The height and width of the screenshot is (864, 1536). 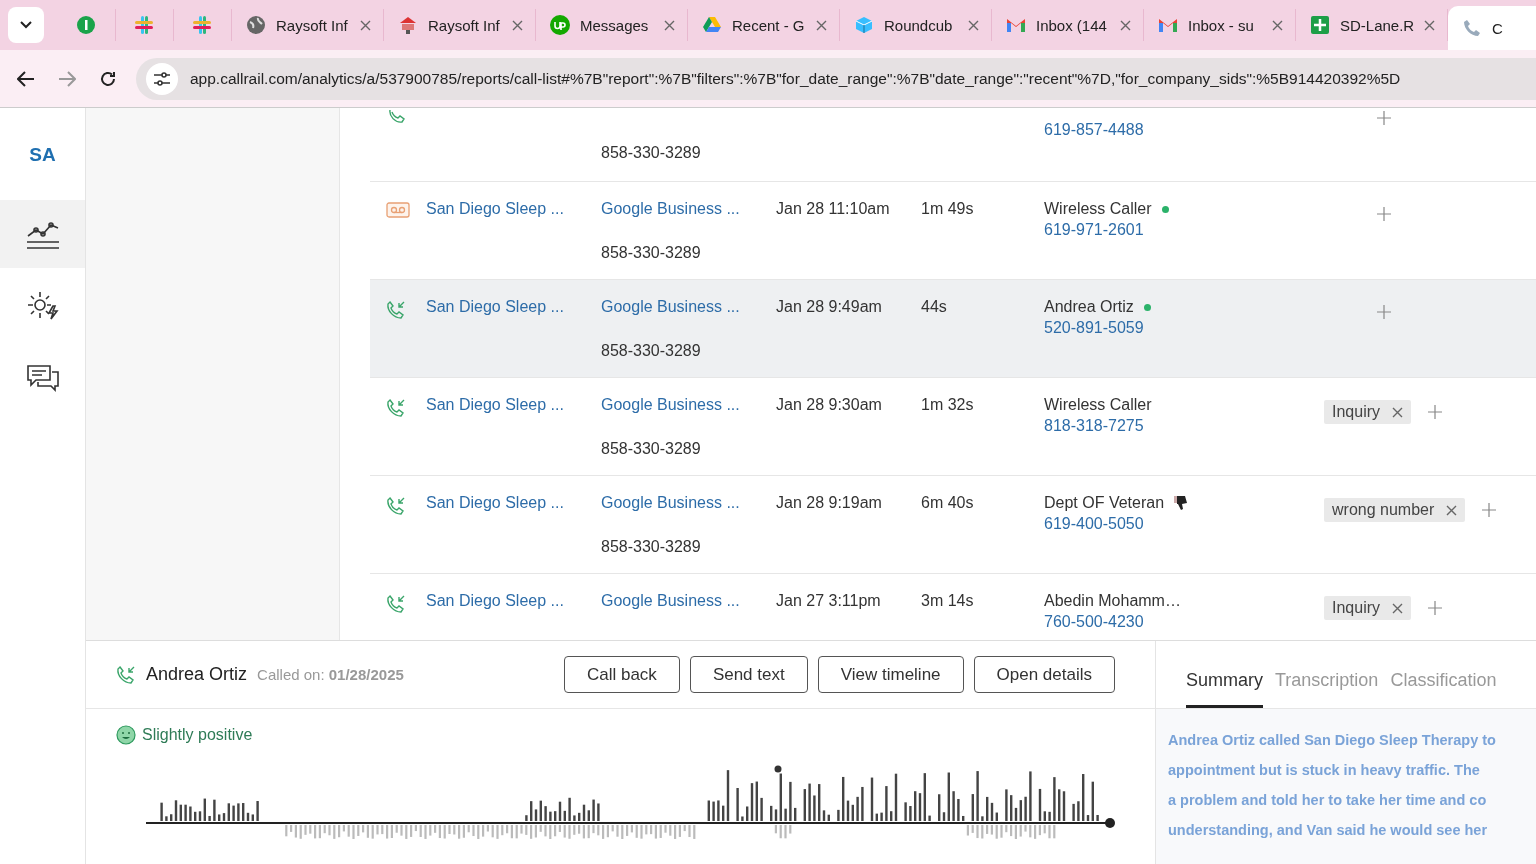 I want to click on nav-item, so click(x=42, y=234).